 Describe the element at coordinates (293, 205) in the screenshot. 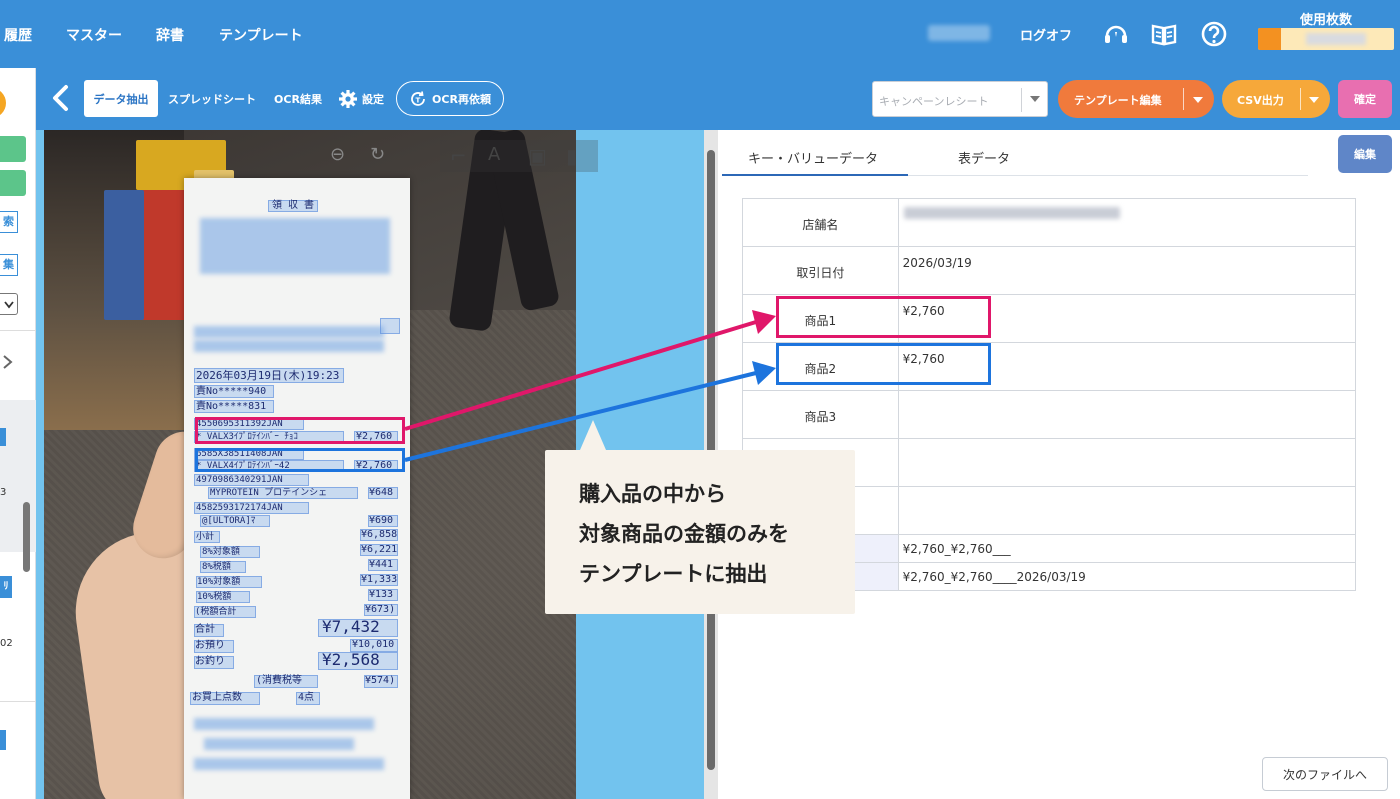

I see `receipt-title: 領 収 書` at that location.